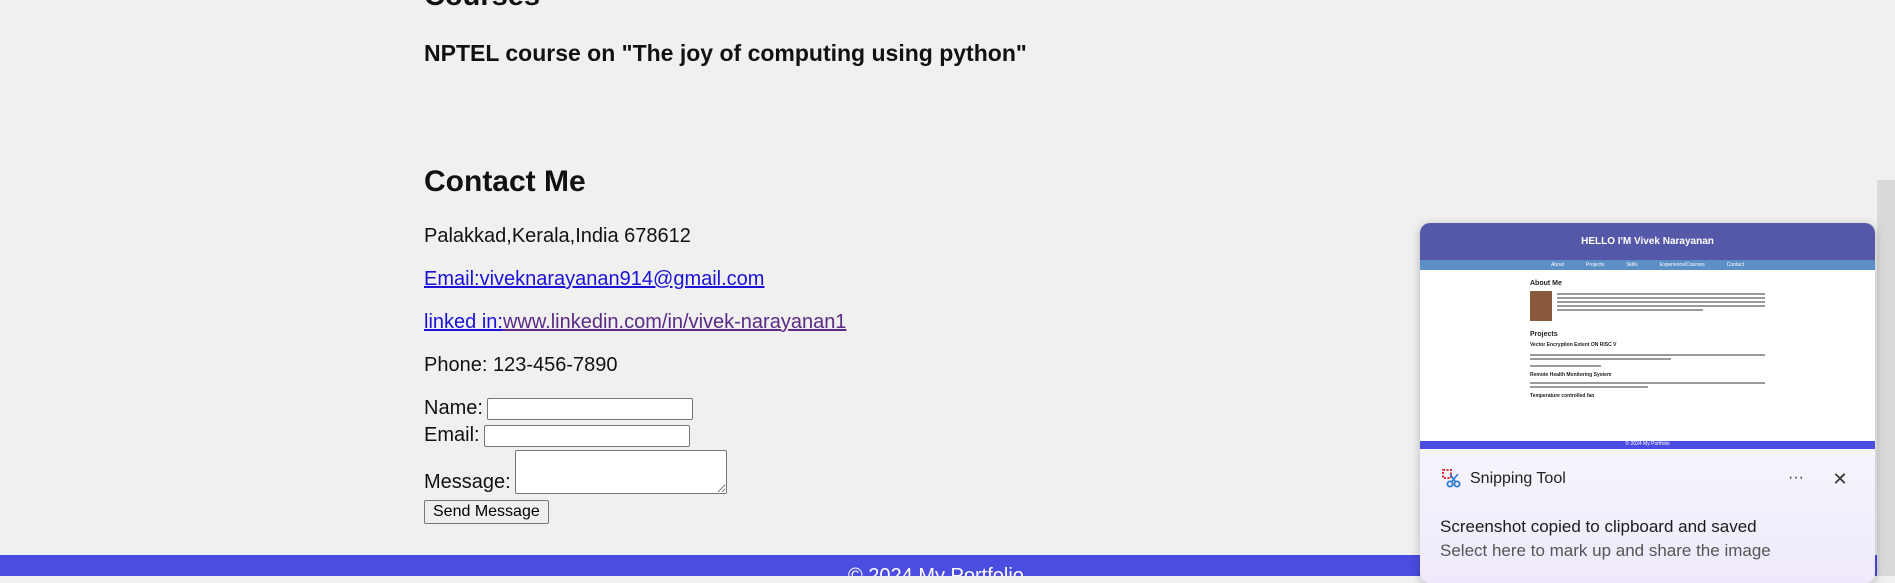 The height and width of the screenshot is (583, 1895). Describe the element at coordinates (453, 408) in the screenshot. I see `name-label: Name:` at that location.